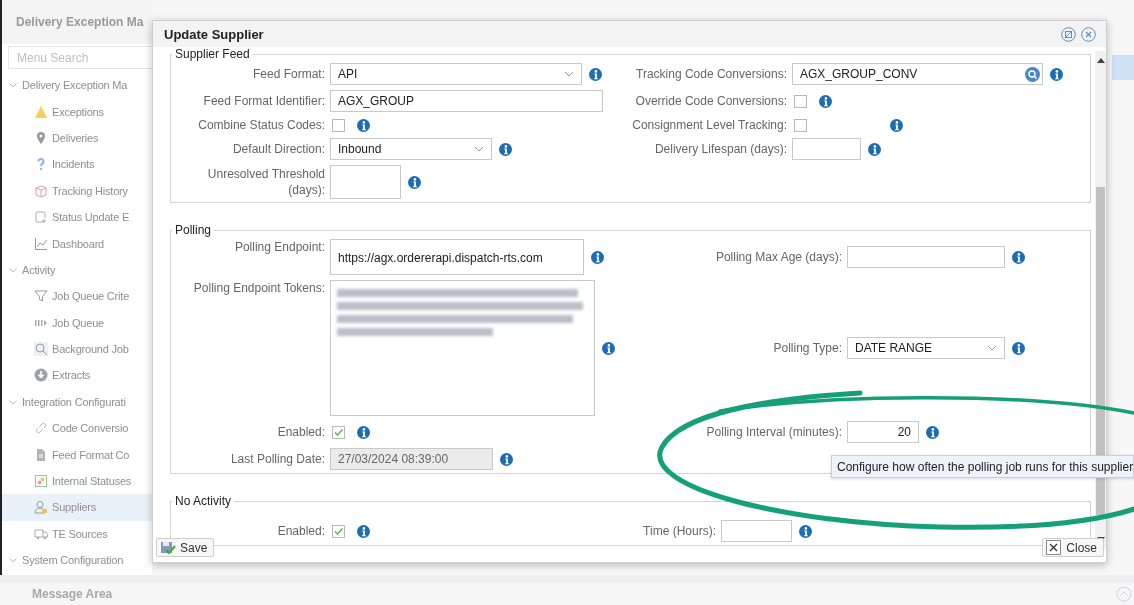 The height and width of the screenshot is (605, 1134). I want to click on field-label: Override Code Conversions:, so click(710, 101).